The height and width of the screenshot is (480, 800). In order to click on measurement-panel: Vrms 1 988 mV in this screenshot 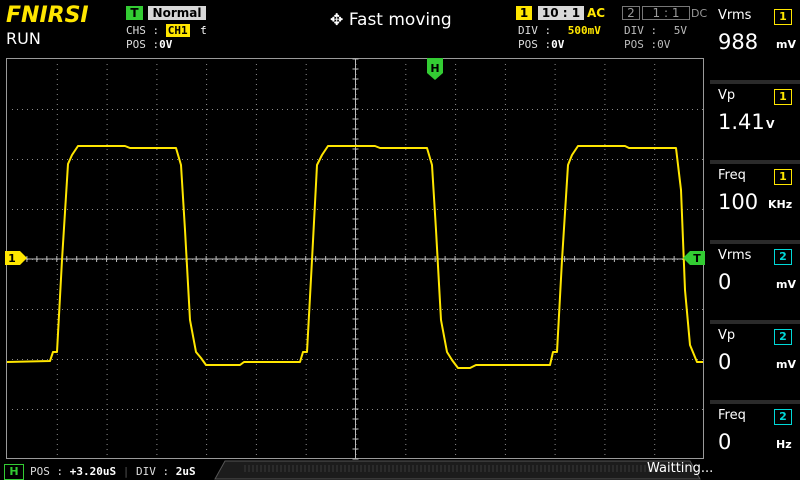, I will do `click(755, 41)`.